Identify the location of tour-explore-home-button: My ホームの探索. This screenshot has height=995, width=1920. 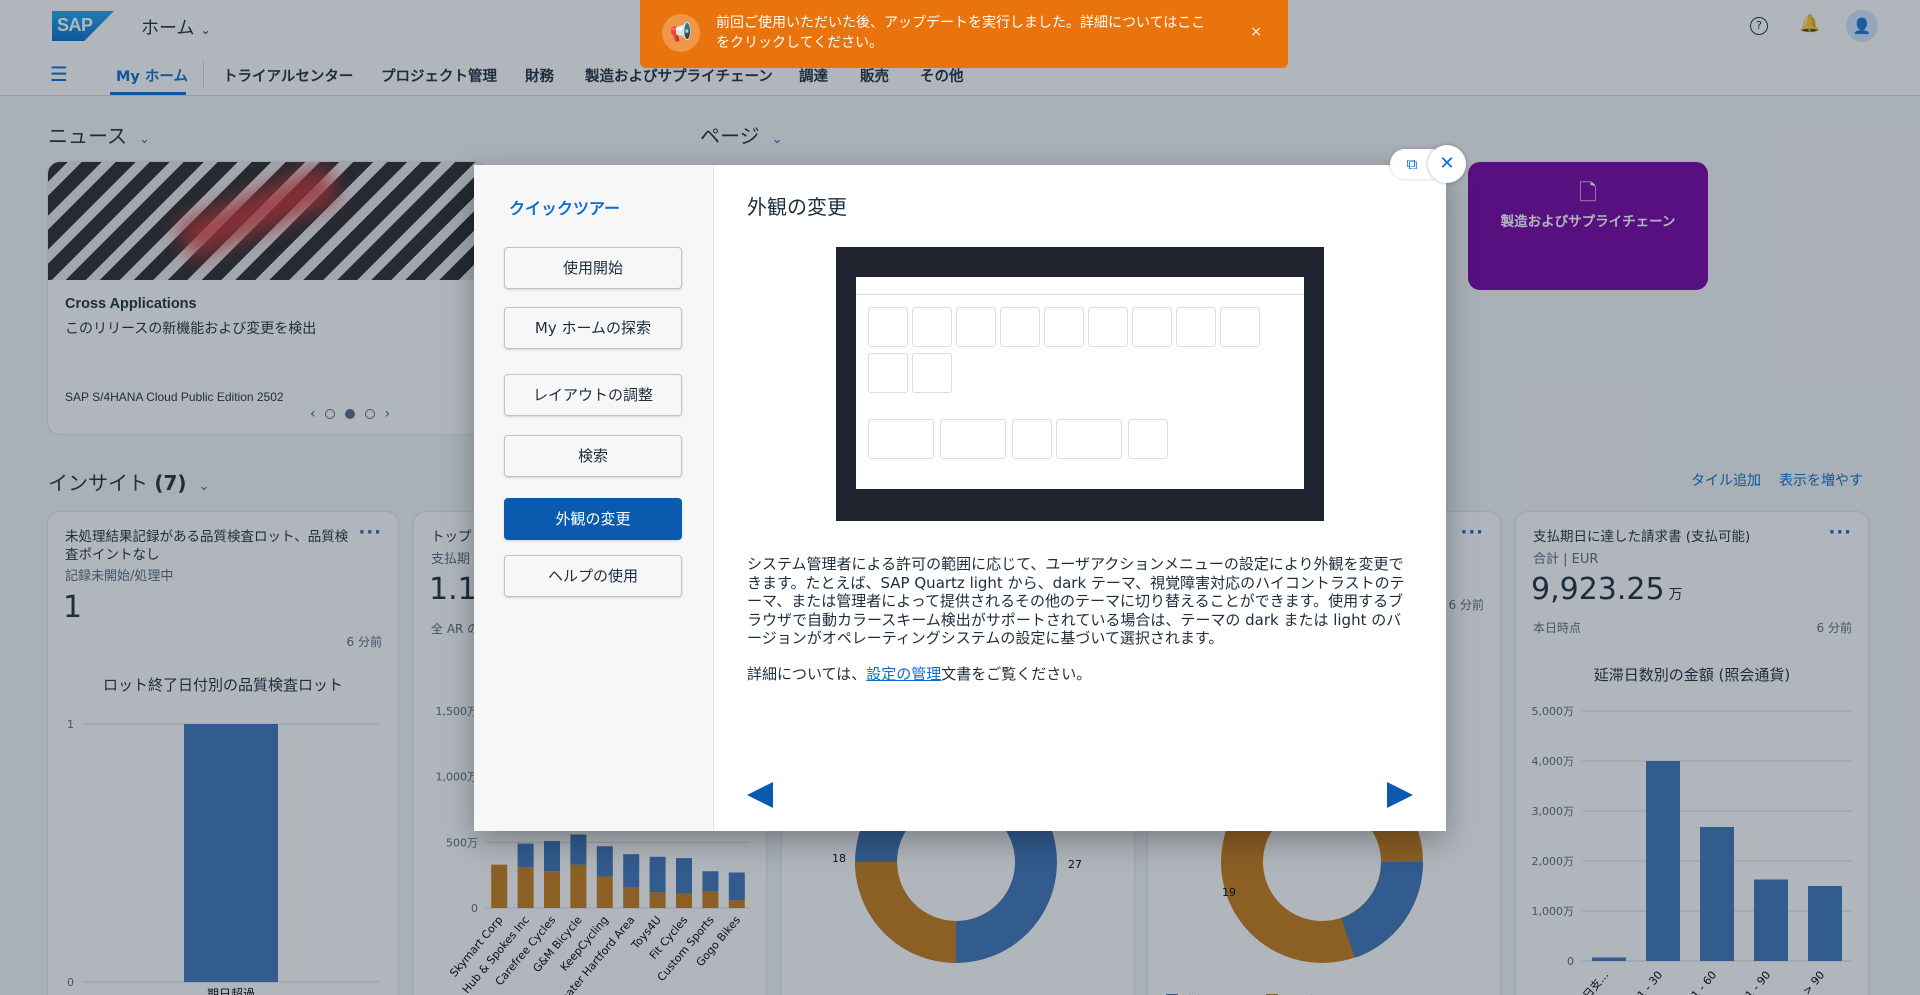
(593, 328).